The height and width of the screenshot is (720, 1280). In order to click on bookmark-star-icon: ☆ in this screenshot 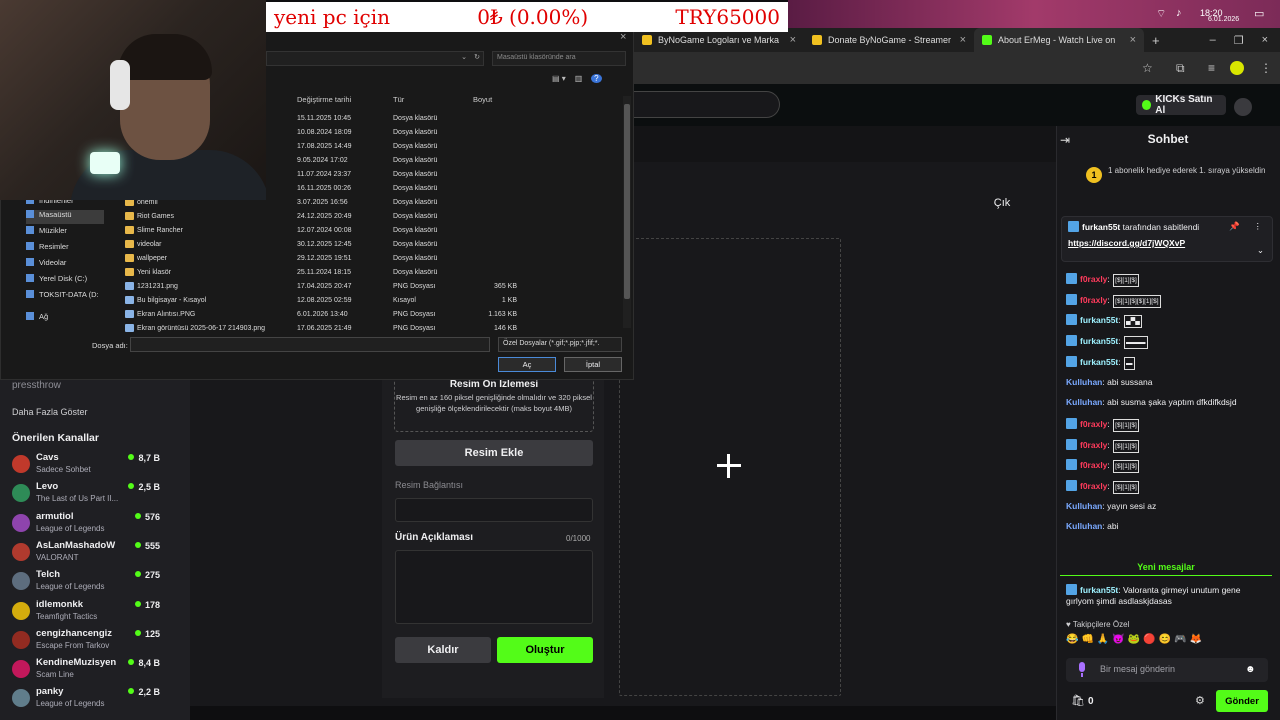, I will do `click(1149, 68)`.